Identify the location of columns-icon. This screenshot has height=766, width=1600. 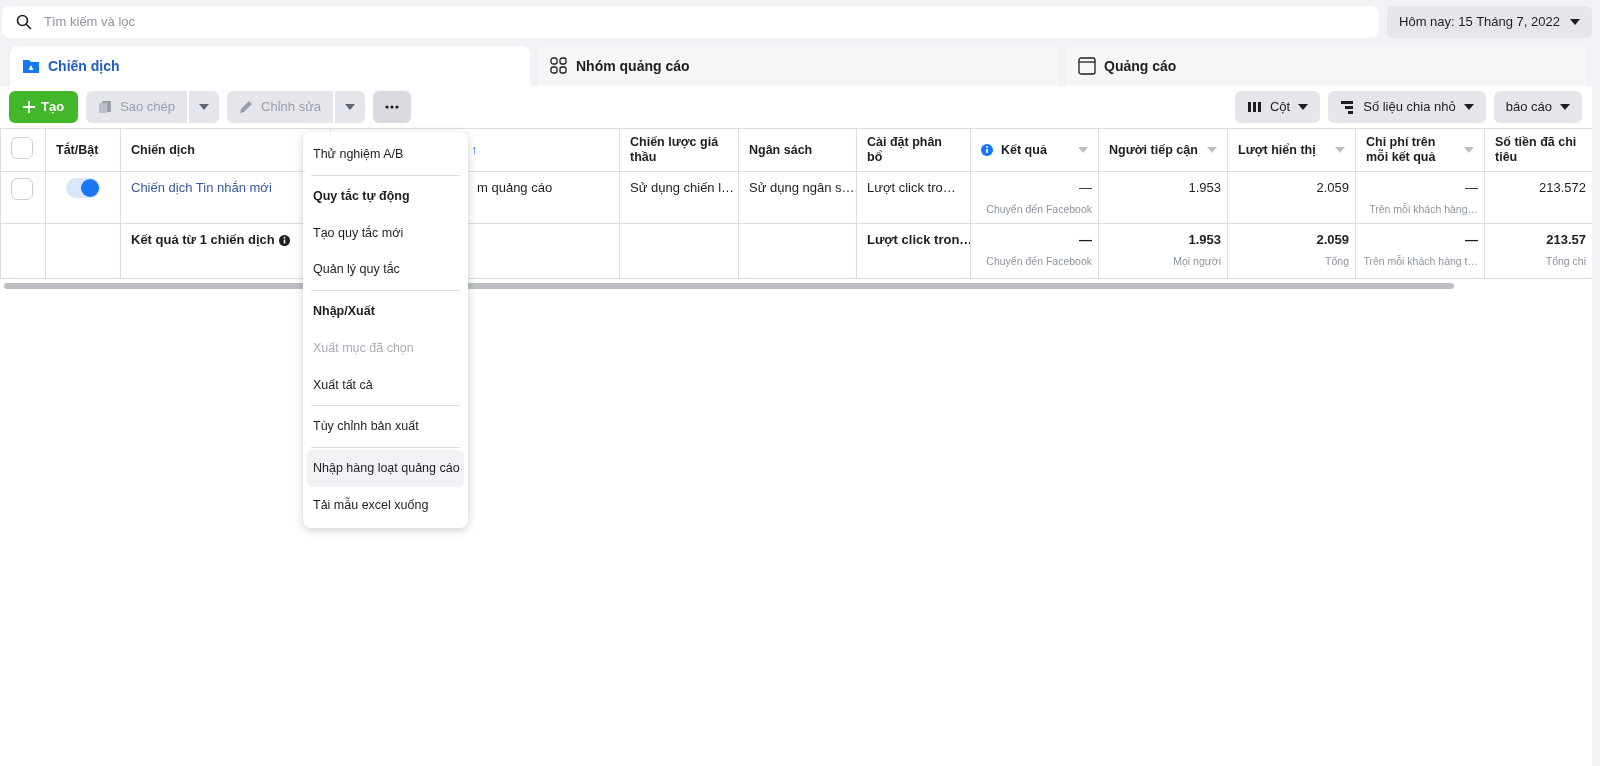
(1254, 107).